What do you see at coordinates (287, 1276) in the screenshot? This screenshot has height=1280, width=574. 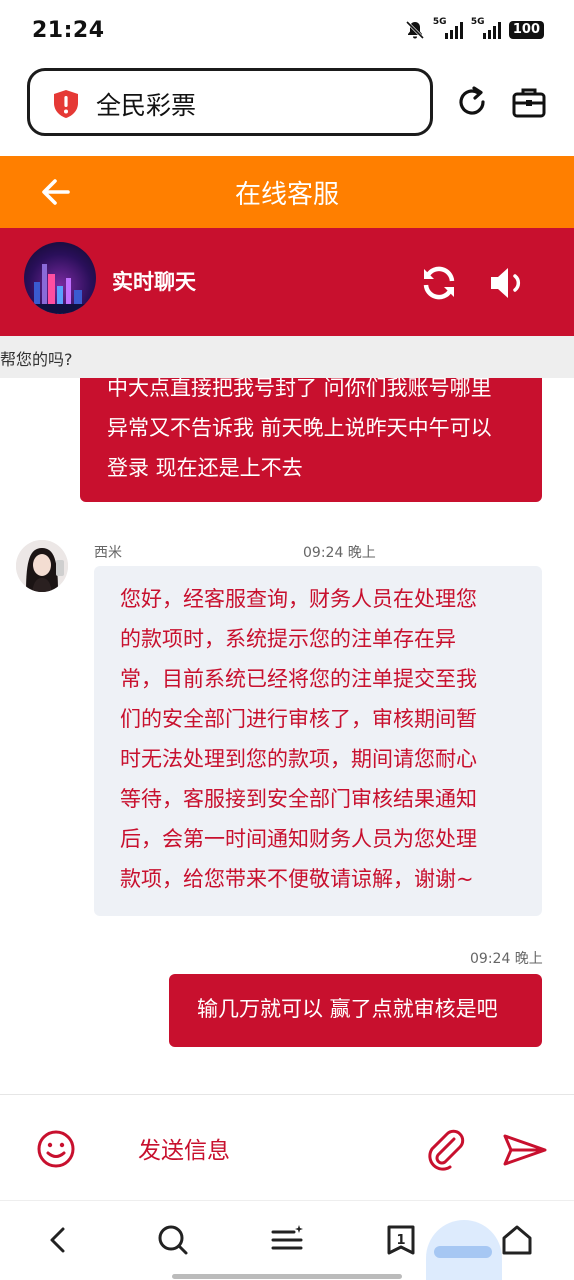 I see `gesture-bar` at bounding box center [287, 1276].